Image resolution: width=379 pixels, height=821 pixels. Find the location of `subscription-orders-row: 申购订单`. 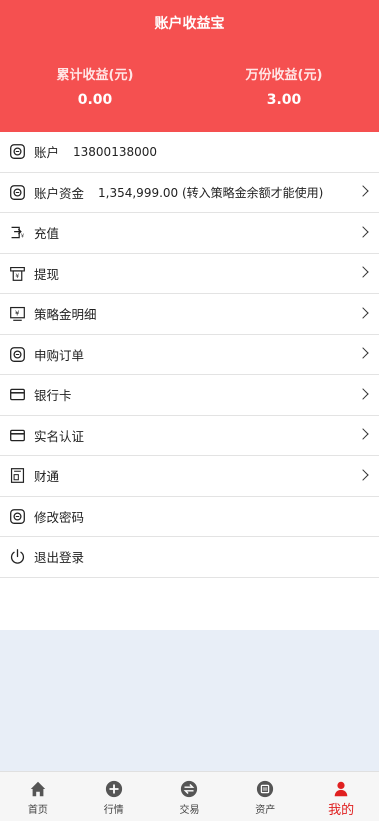

subscription-orders-row: 申购订单 is located at coordinates (189, 355).